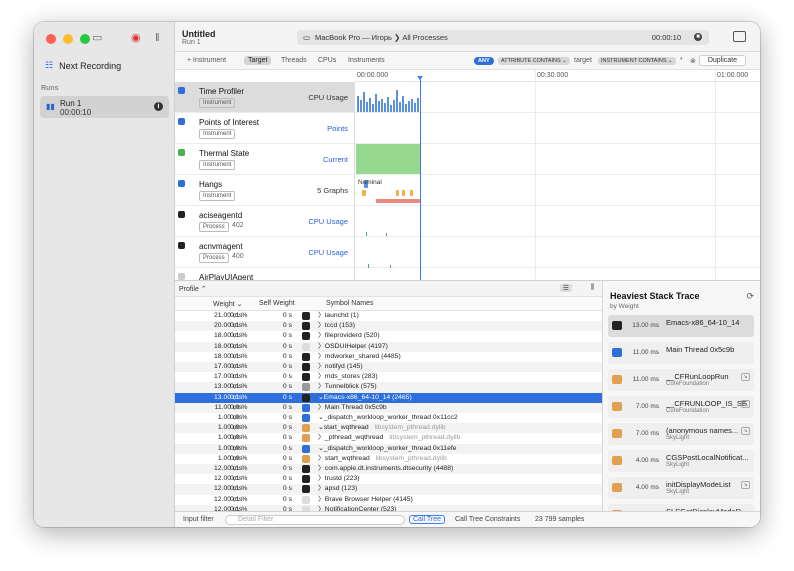  I want to click on call-tree-button: Call Tree, so click(427, 519).